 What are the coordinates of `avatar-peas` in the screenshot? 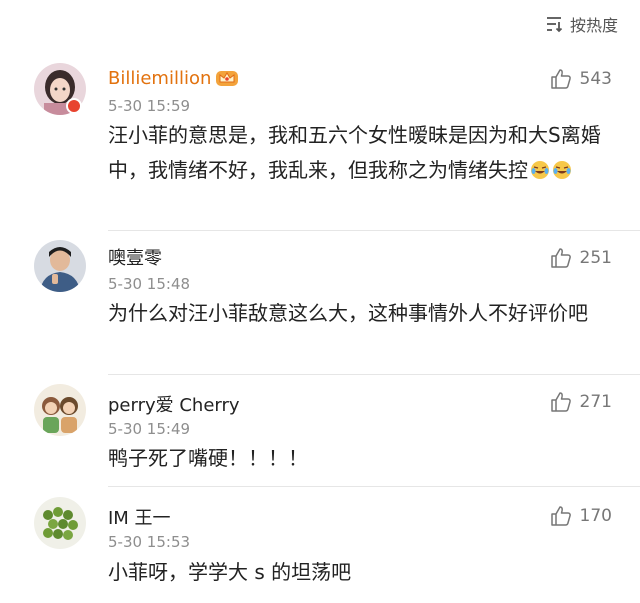 It's located at (60, 523).